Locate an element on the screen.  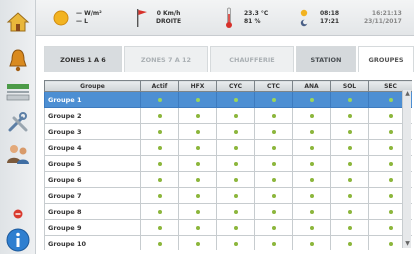
col-cyc: CYC is located at coordinates (235, 86).